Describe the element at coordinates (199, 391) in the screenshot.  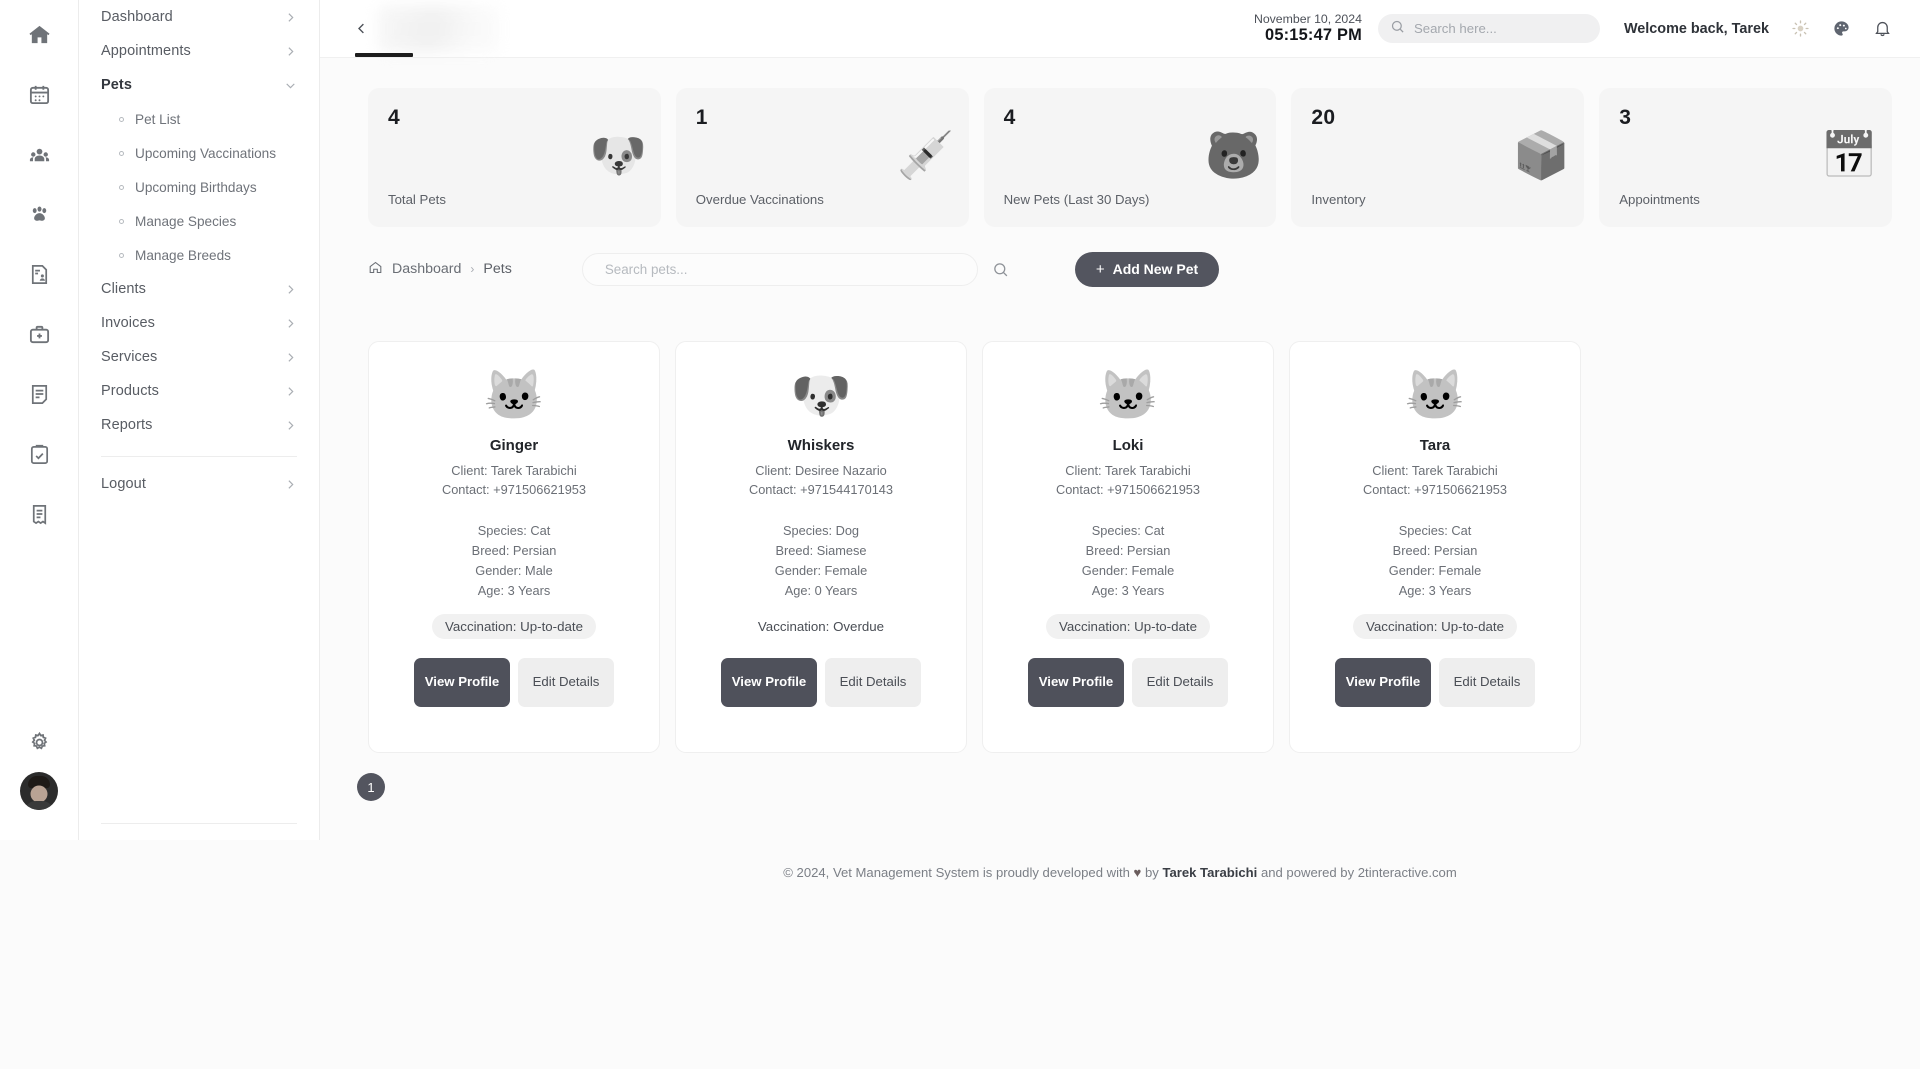
I see `sidebar-item-products: Products` at that location.